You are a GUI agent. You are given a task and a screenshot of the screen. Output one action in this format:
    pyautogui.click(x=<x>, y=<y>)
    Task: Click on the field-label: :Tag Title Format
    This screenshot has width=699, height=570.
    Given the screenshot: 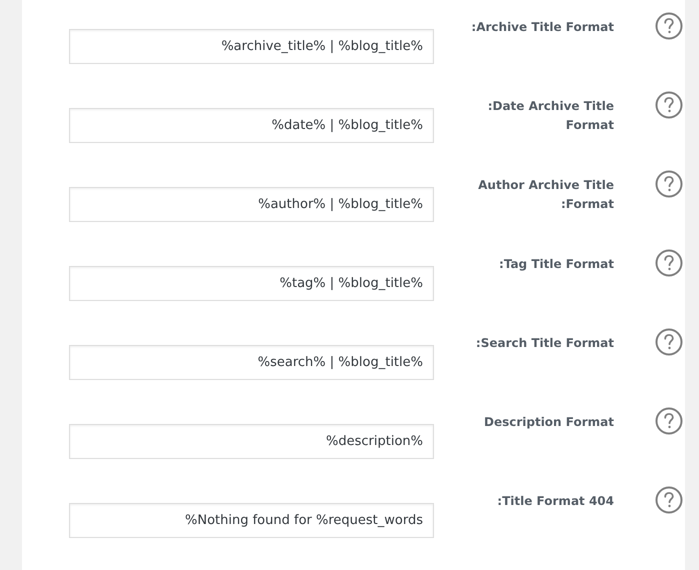 What is the action you would take?
    pyautogui.click(x=556, y=264)
    